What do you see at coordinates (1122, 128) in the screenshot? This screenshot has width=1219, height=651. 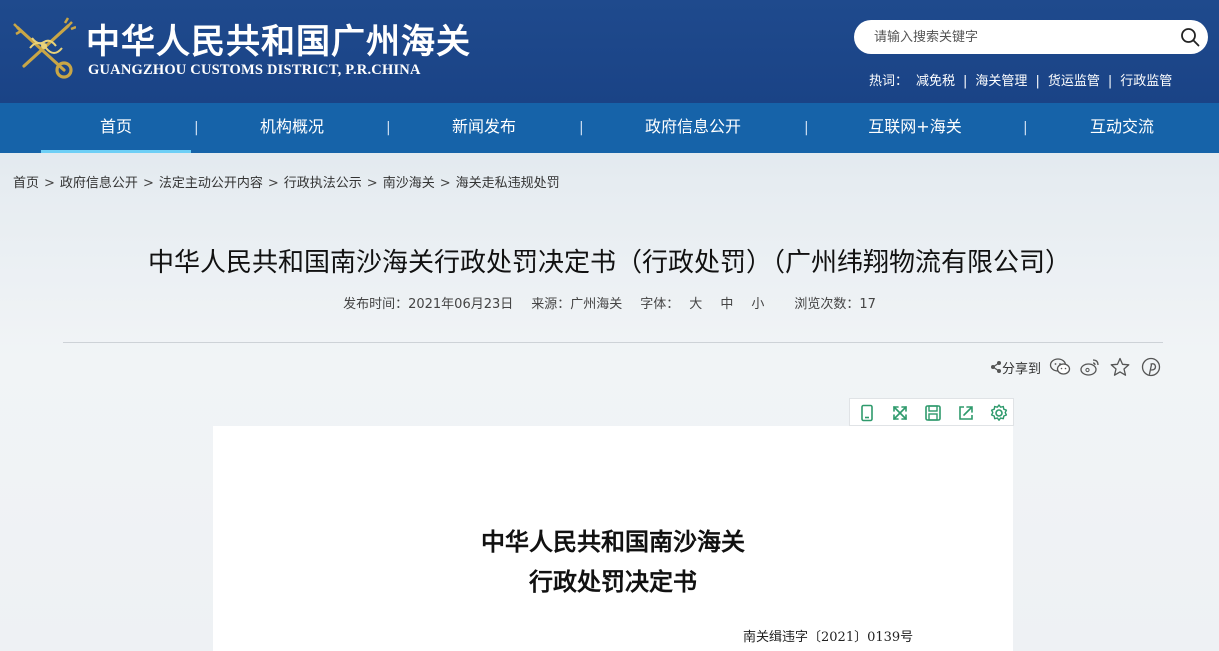 I see `nav-item-interaction: 互动交流` at bounding box center [1122, 128].